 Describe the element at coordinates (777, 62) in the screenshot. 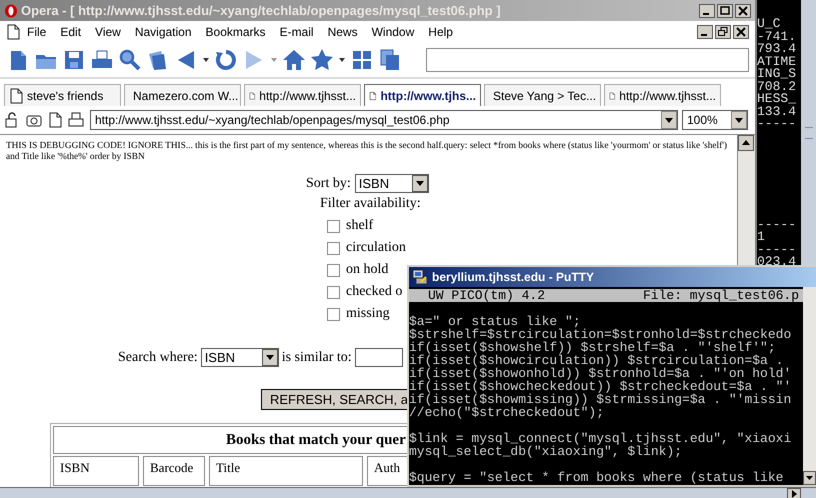

I see `terminal-line: ATIME` at that location.